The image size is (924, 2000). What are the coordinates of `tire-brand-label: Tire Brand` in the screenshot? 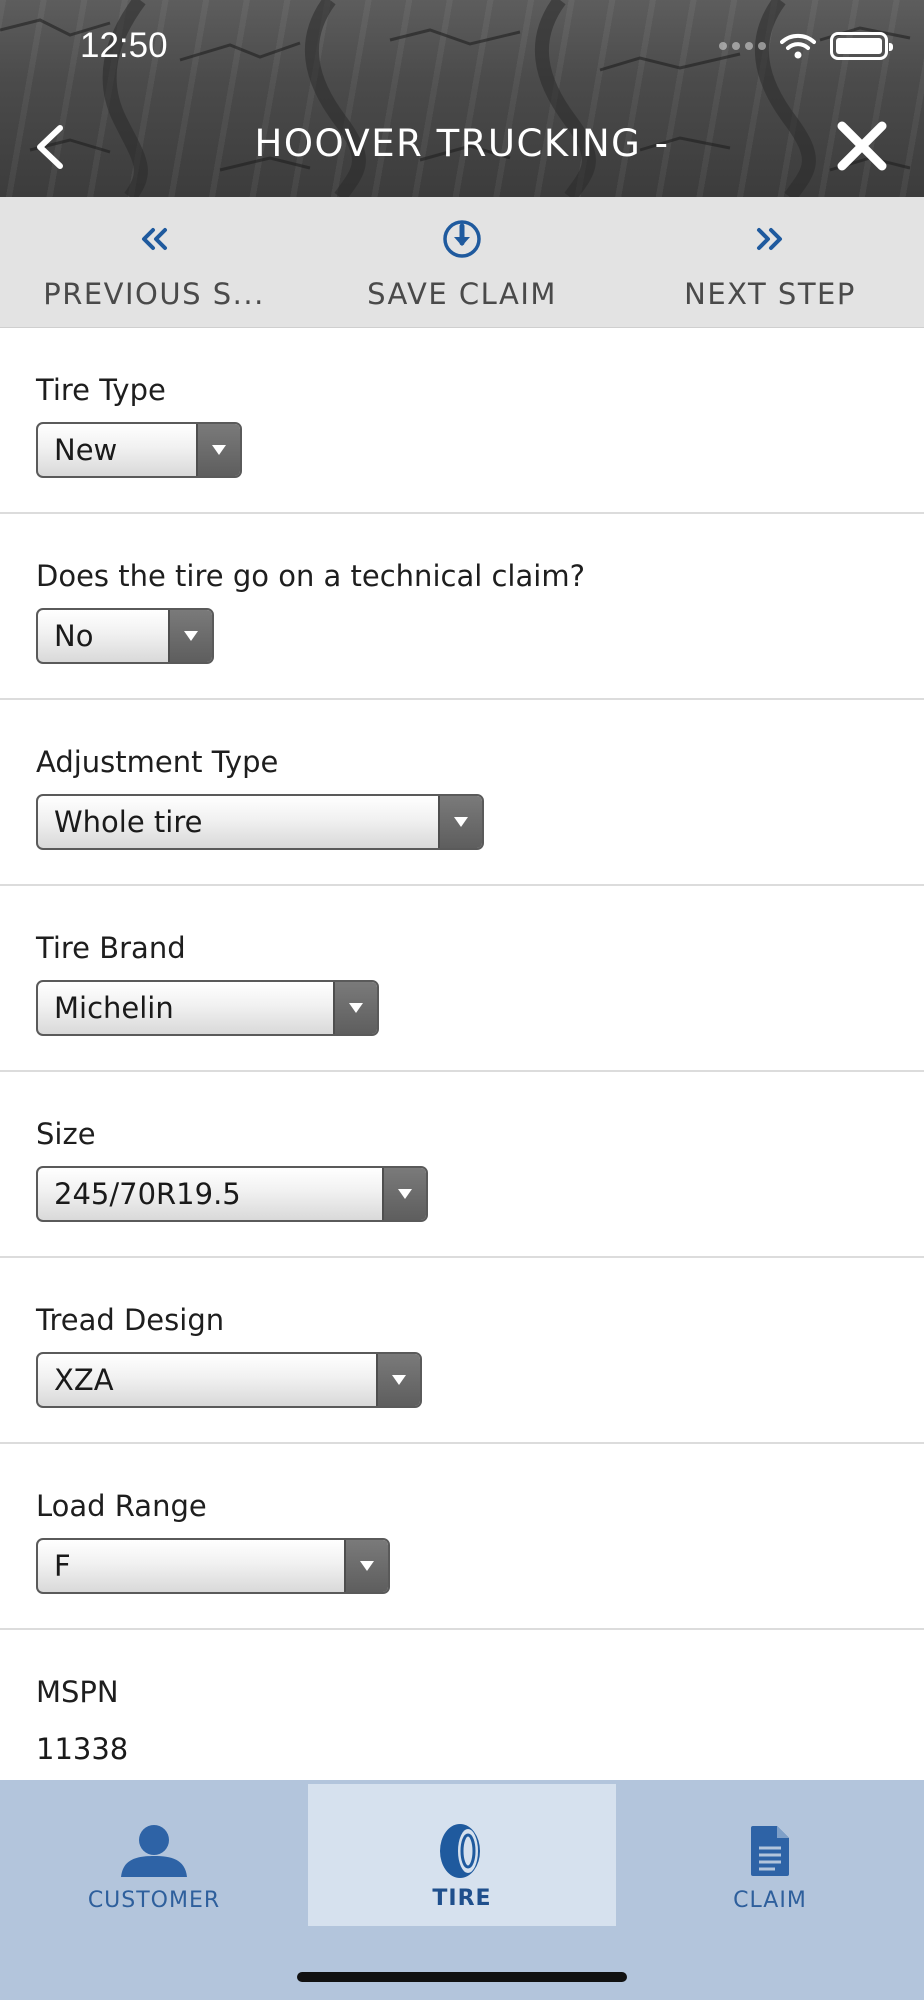 It's located at (111, 948).